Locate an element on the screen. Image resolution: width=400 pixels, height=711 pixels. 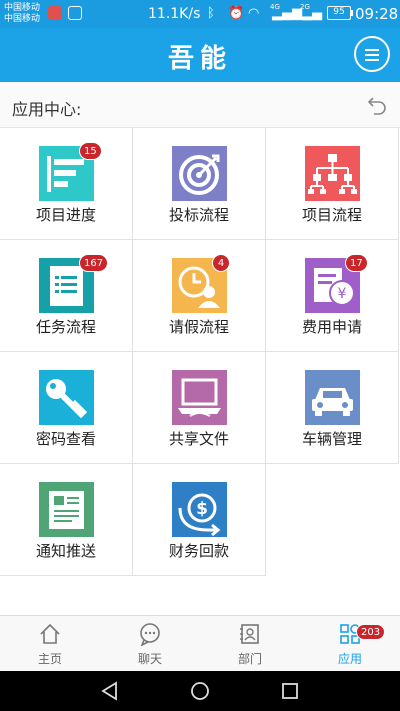
app-label: 投标流程 is located at coordinates (198, 215).